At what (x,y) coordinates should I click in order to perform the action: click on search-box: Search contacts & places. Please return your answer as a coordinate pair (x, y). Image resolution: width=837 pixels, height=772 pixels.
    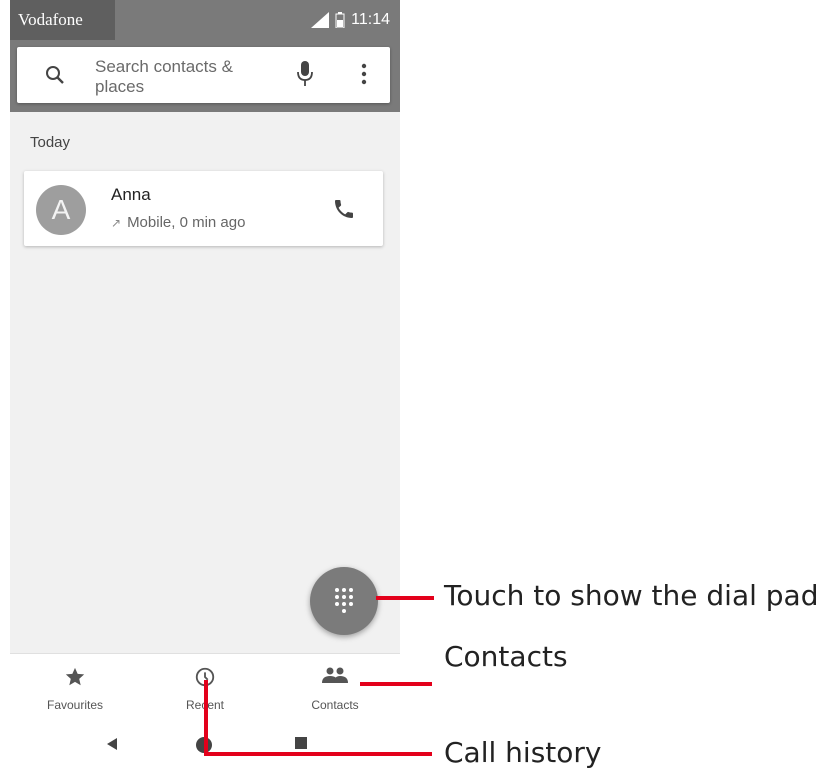
    Looking at the image, I should click on (203, 75).